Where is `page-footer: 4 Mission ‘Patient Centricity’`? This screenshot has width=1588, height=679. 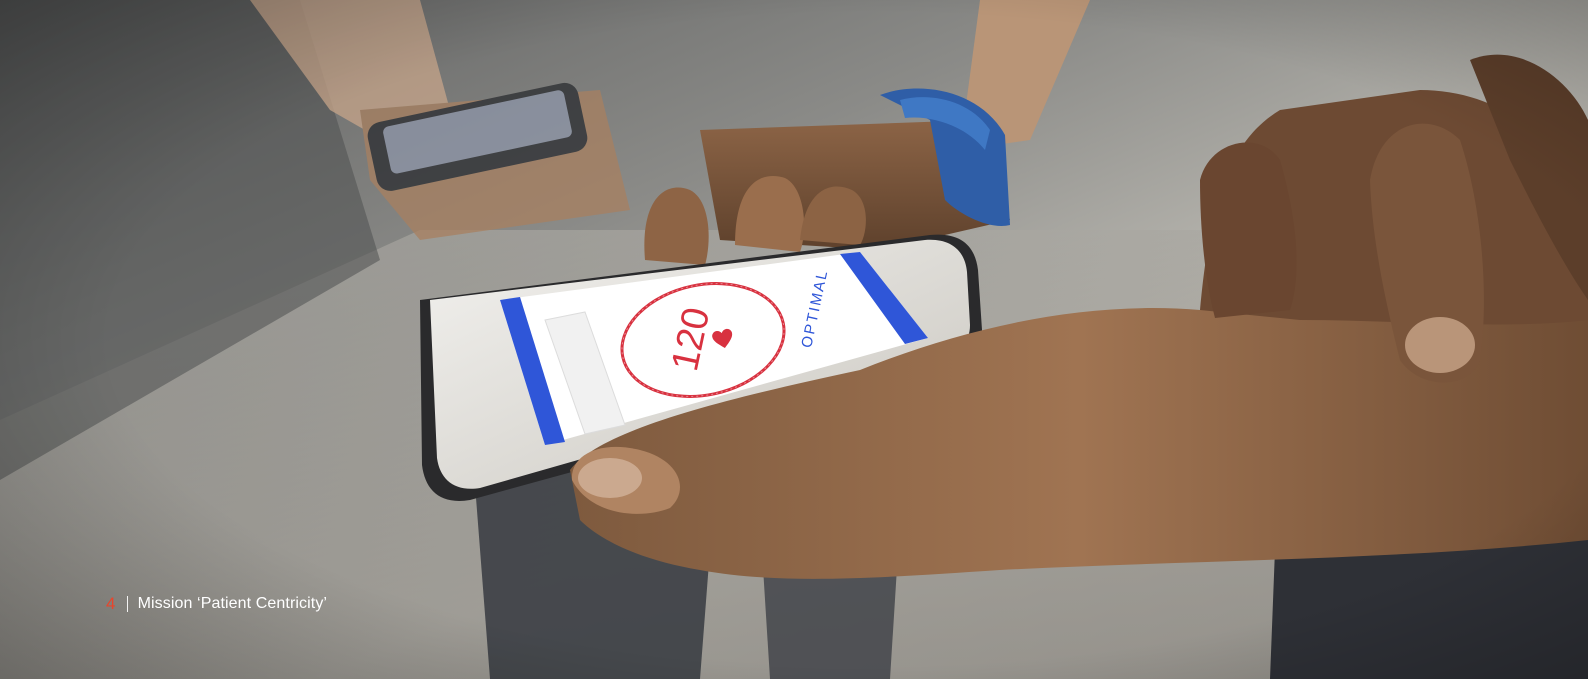
page-footer: 4 Mission ‘Patient Centricity’ is located at coordinates (216, 604).